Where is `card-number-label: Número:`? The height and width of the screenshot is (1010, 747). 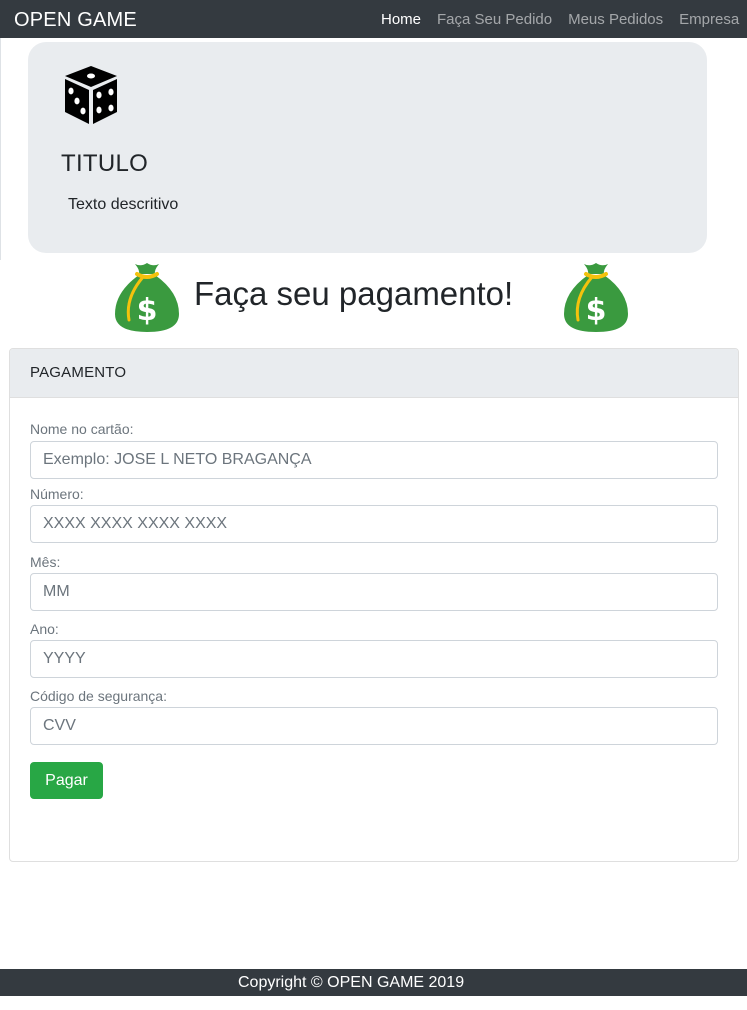 card-number-label: Número: is located at coordinates (57, 494).